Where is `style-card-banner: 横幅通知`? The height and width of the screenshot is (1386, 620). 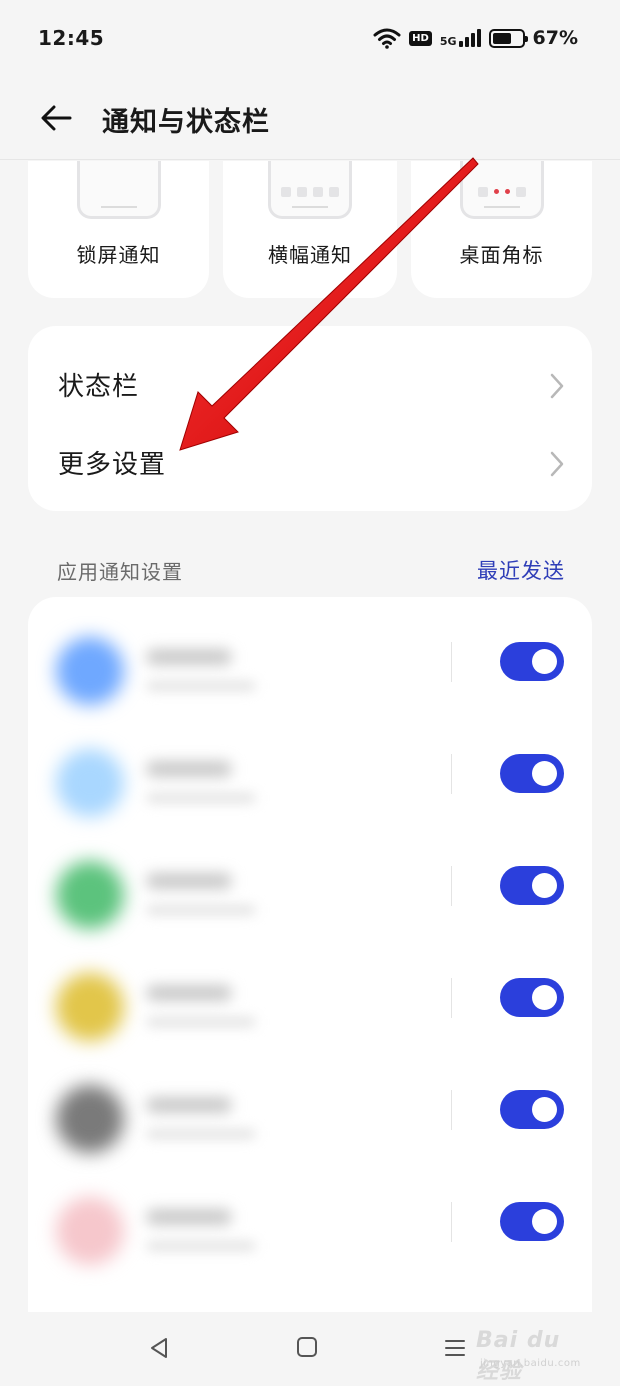
style-card-banner: 横幅通知 is located at coordinates (310, 229).